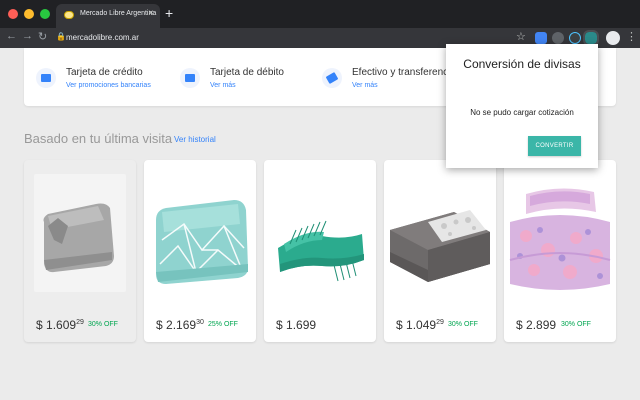 This screenshot has width=640, height=400. I want to click on product-card: $ 1.04929 30% OFF, so click(440, 251).